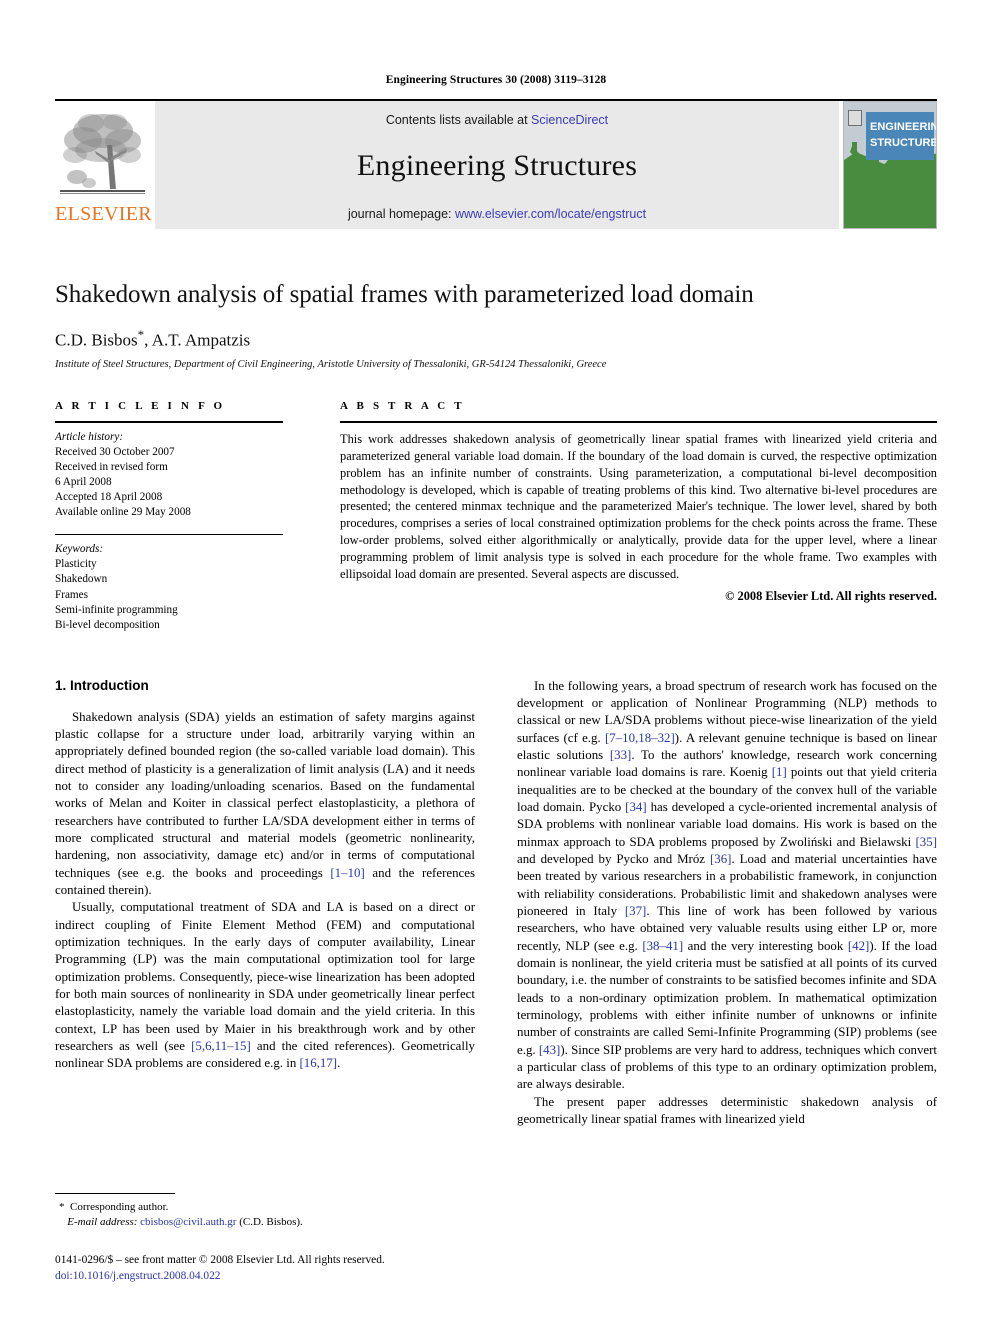 This screenshot has height=1323, width=992. Describe the element at coordinates (81, 579) in the screenshot. I see `keyword-item: Shakedown` at that location.